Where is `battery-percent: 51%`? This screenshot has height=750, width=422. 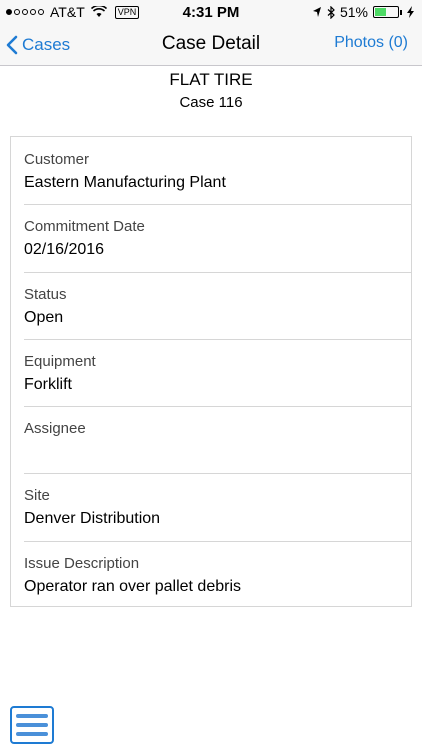
battery-percent: 51% is located at coordinates (353, 12).